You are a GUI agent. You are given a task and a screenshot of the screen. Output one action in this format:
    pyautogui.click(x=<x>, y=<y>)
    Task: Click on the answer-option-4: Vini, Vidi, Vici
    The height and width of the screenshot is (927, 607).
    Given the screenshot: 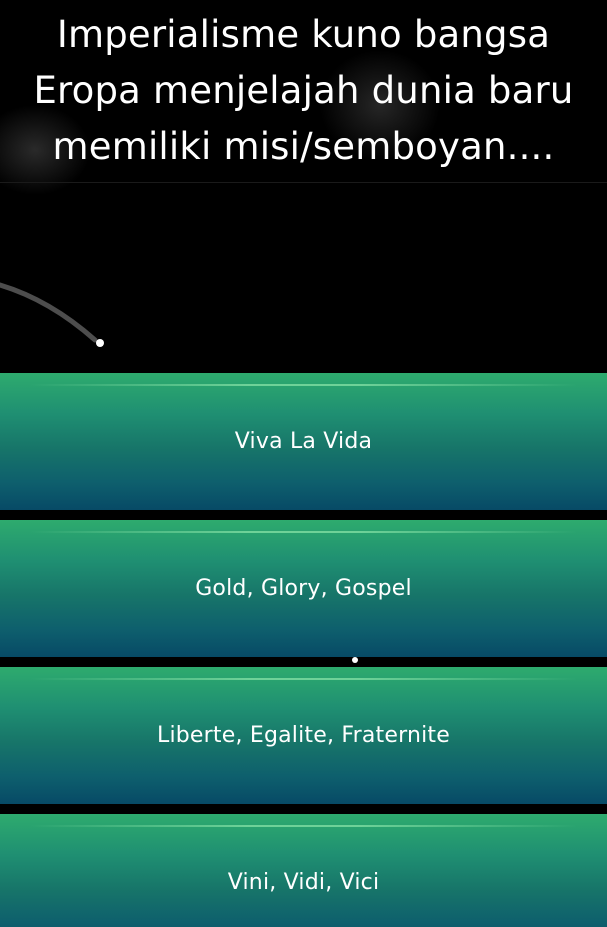 What is the action you would take?
    pyautogui.click(x=303, y=870)
    